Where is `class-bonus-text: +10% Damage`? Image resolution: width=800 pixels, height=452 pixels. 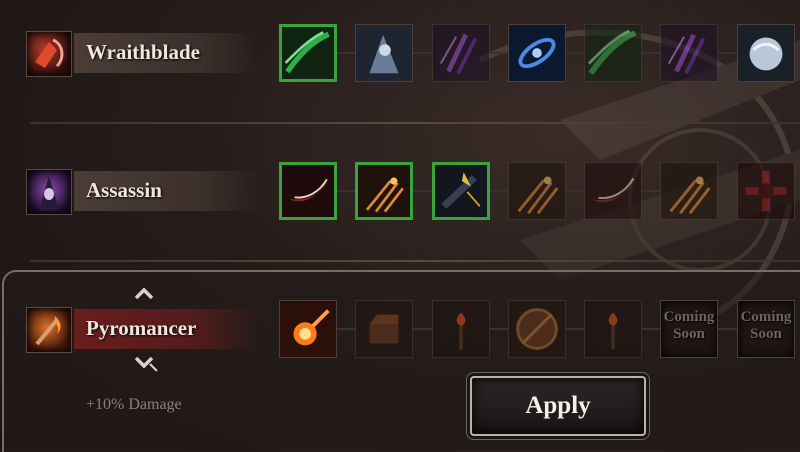
class-bonus-text: +10% Damage is located at coordinates (134, 404).